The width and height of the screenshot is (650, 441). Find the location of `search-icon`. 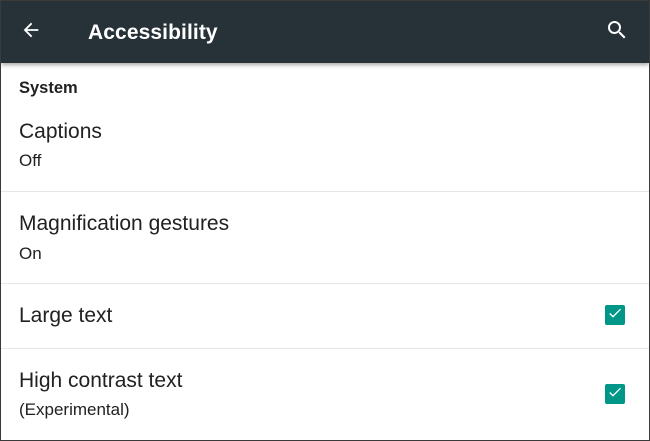

search-icon is located at coordinates (617, 32).